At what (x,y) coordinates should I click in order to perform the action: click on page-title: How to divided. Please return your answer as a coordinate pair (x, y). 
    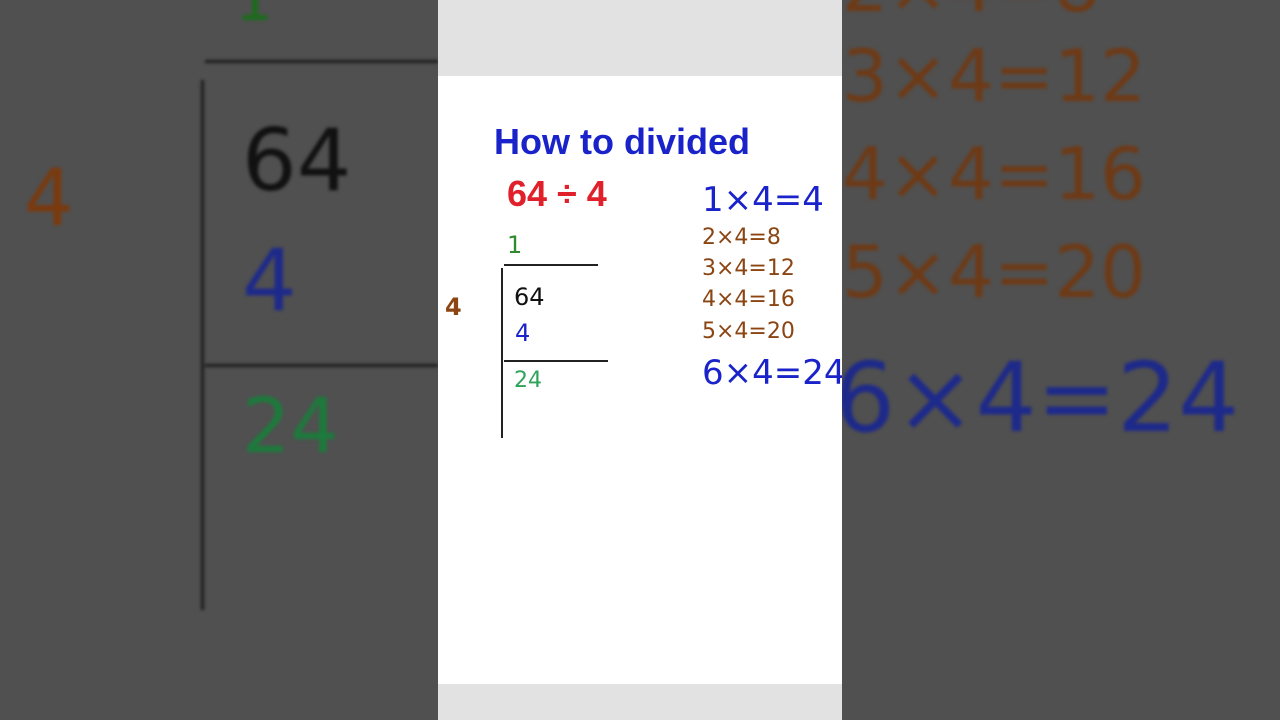
    Looking at the image, I should click on (622, 141).